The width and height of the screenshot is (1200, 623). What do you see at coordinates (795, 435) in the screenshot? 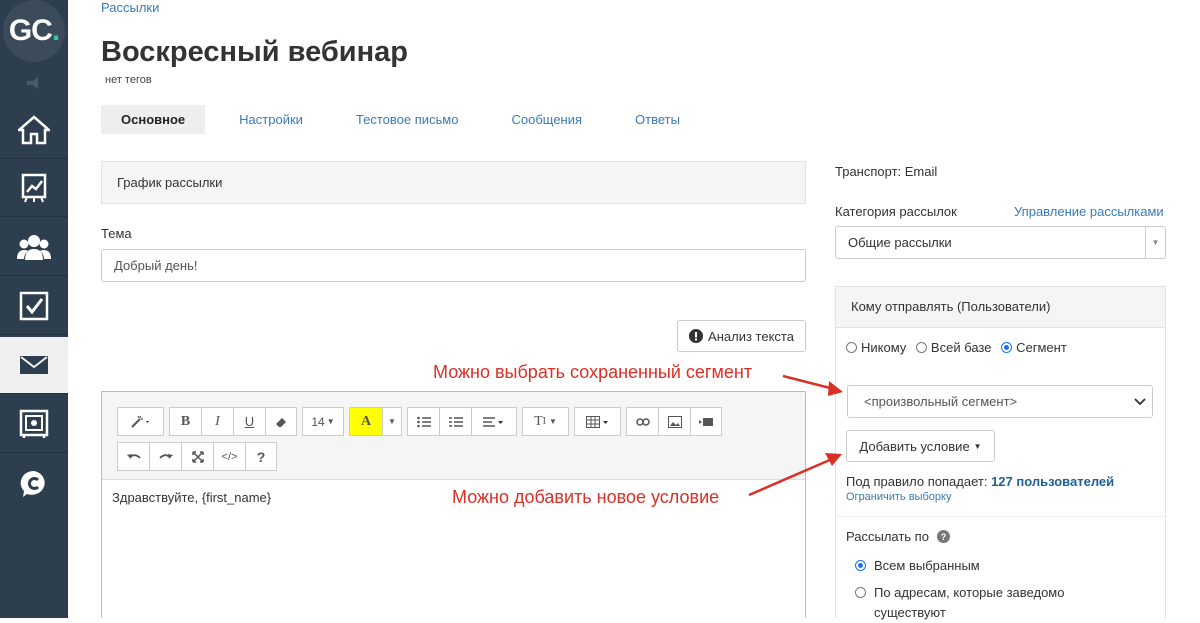
I see `annotation-arrows` at bounding box center [795, 435].